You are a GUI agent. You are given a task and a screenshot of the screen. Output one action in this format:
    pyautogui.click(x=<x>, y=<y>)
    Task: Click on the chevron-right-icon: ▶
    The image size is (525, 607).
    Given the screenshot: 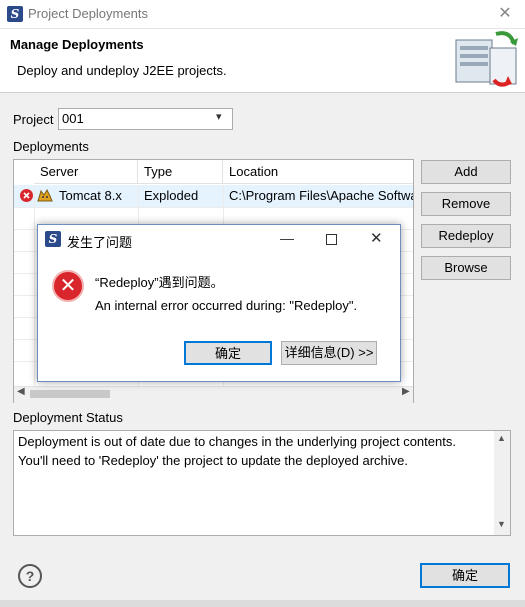 What is the action you would take?
    pyautogui.click(x=406, y=391)
    